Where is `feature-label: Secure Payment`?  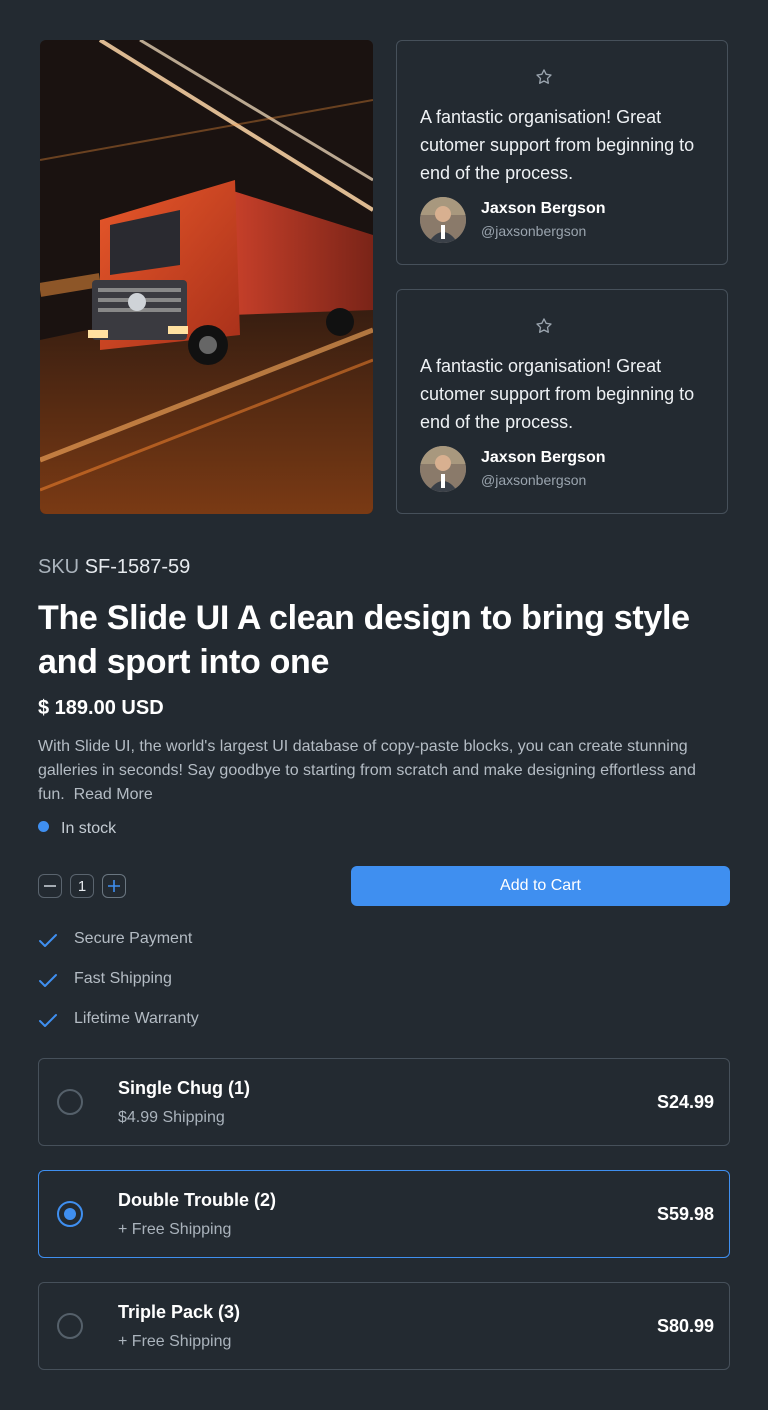
feature-label: Secure Payment is located at coordinates (133, 938).